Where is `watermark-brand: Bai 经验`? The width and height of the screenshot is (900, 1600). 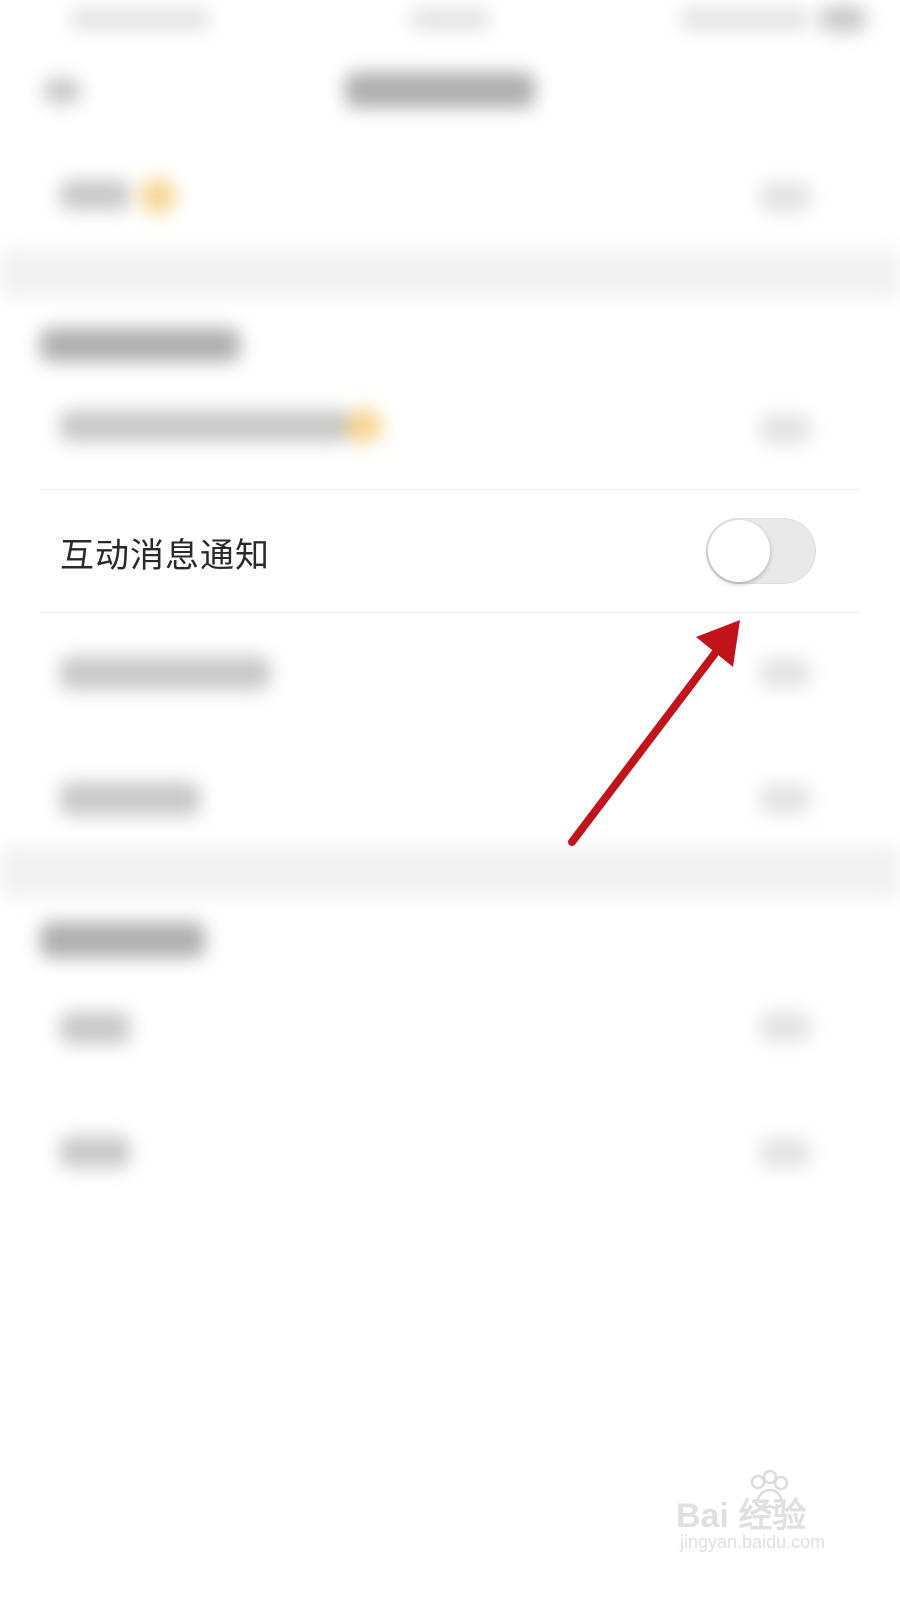 watermark-brand: Bai 经验 is located at coordinates (741, 1516).